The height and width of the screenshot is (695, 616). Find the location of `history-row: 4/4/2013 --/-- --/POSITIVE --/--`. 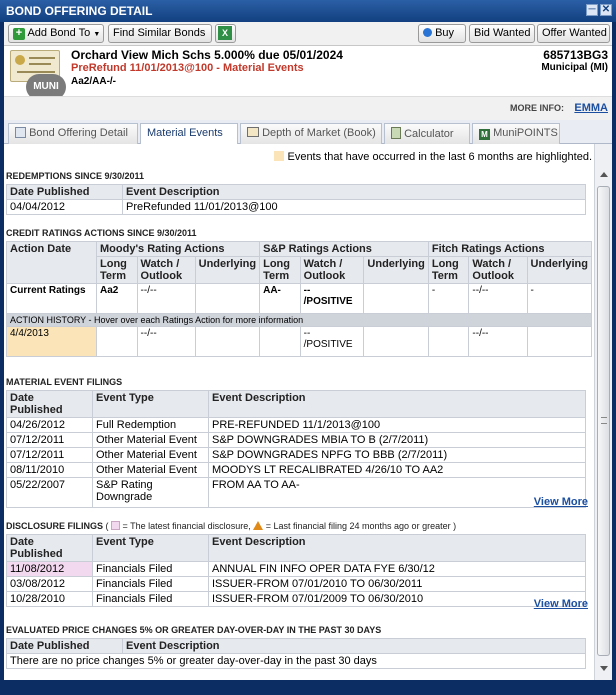

history-row: 4/4/2013 --/-- --/POSITIVE --/-- is located at coordinates (299, 341).